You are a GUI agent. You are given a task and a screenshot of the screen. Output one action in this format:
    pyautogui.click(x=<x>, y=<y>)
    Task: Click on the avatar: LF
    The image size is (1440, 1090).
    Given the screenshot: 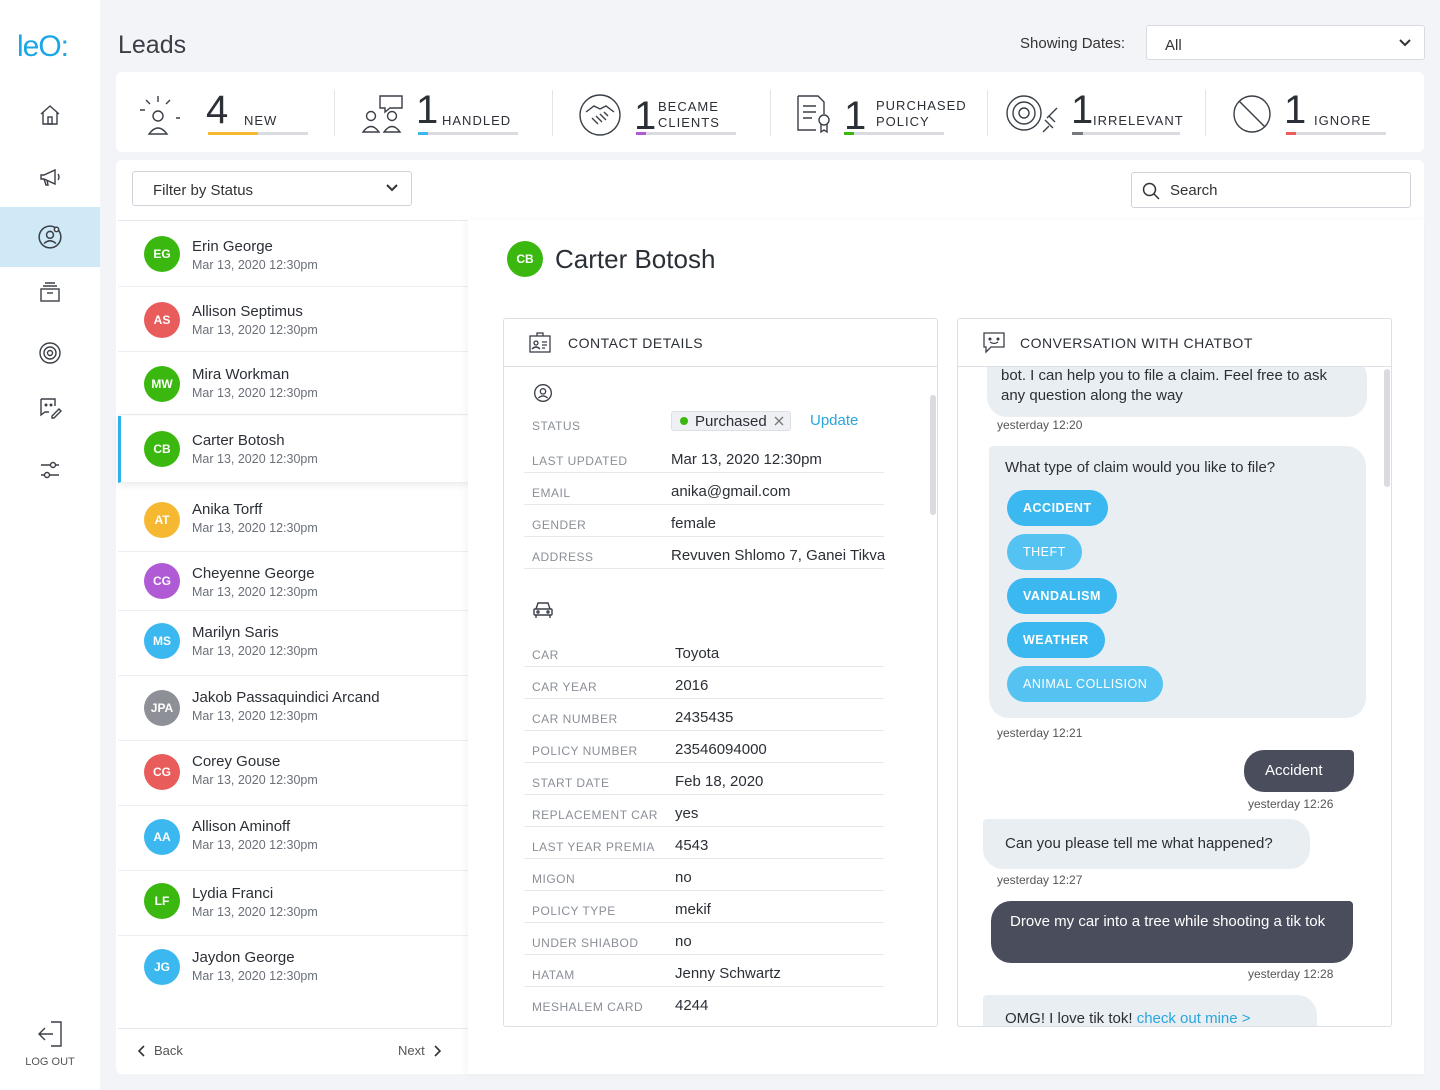 What is the action you would take?
    pyautogui.click(x=162, y=901)
    